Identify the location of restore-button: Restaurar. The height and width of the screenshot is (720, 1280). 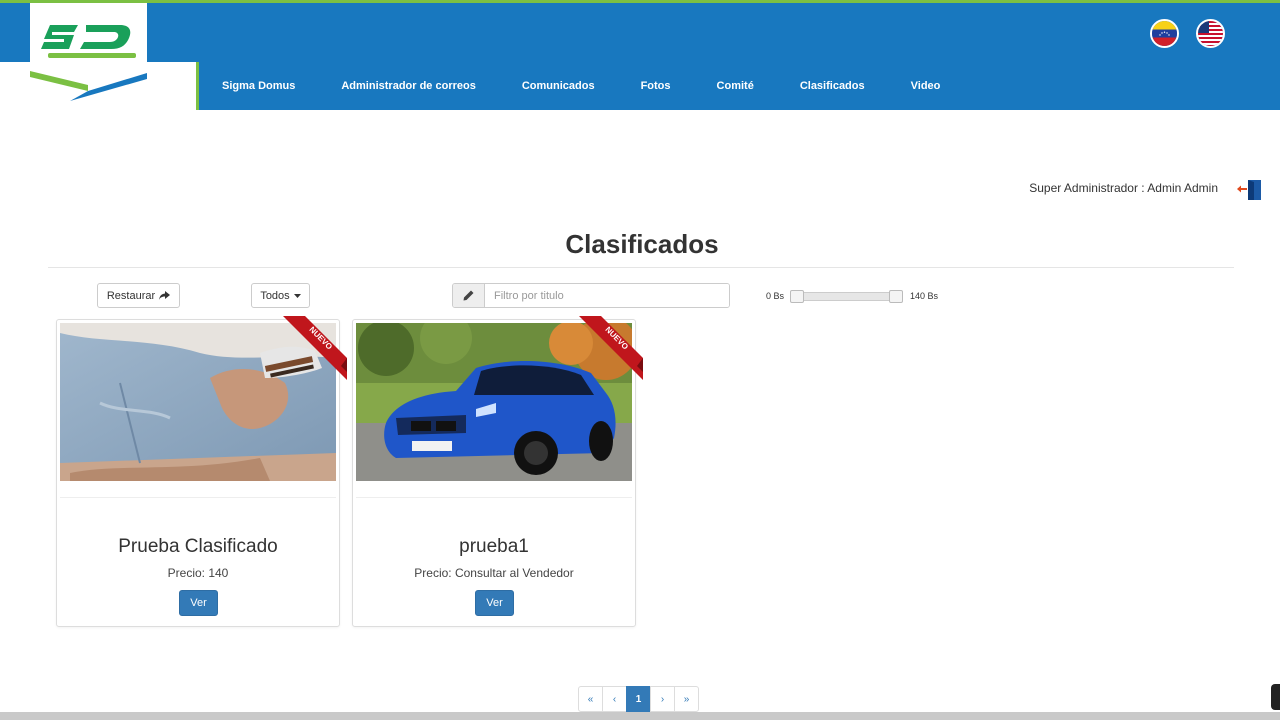
(138, 295).